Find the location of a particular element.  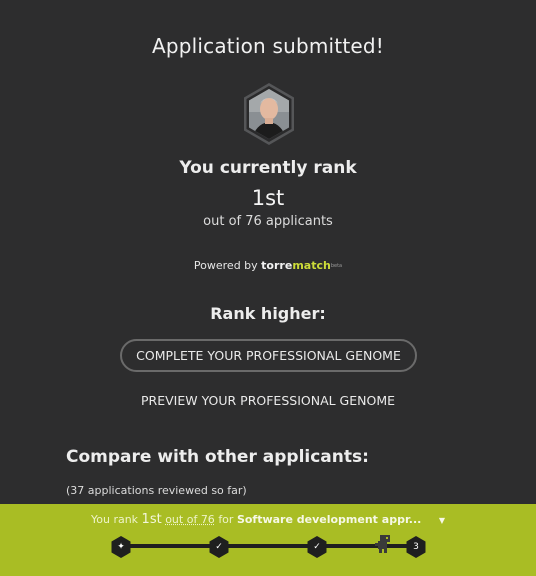

step-number: 3 is located at coordinates (416, 547).